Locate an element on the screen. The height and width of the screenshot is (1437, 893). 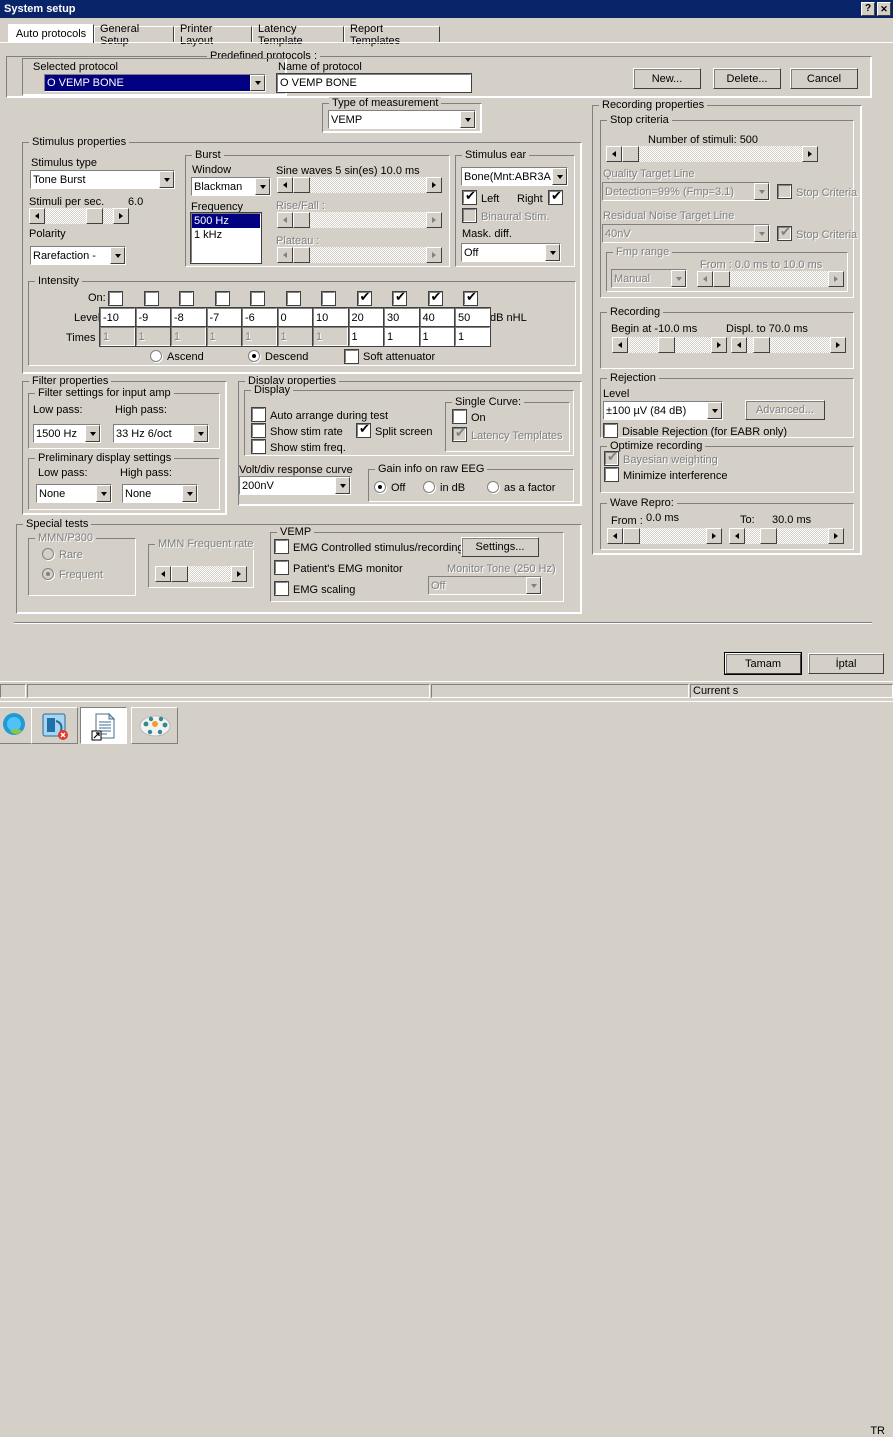
auto-arrange-checkbox is located at coordinates (258, 414).